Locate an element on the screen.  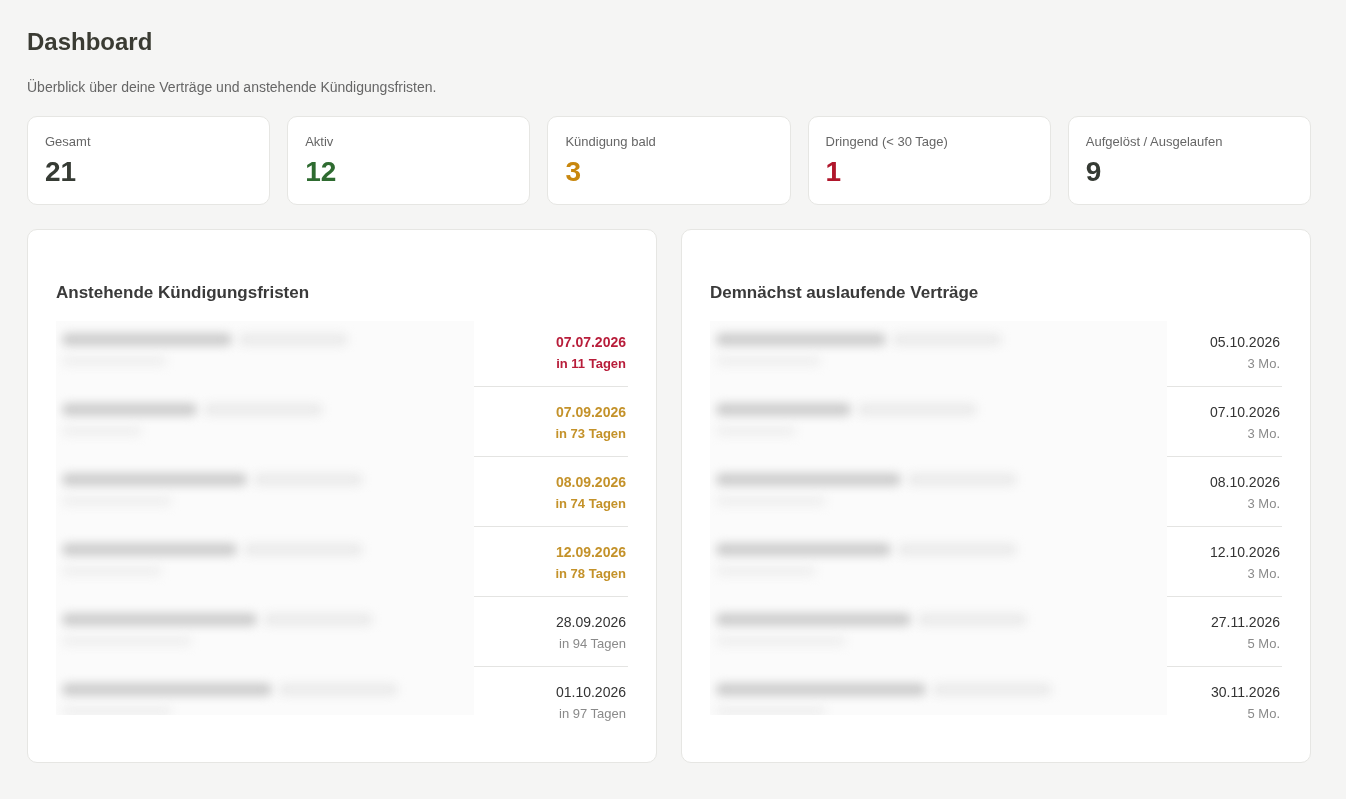
stat-label: Kündigung bald is located at coordinates (610, 142).